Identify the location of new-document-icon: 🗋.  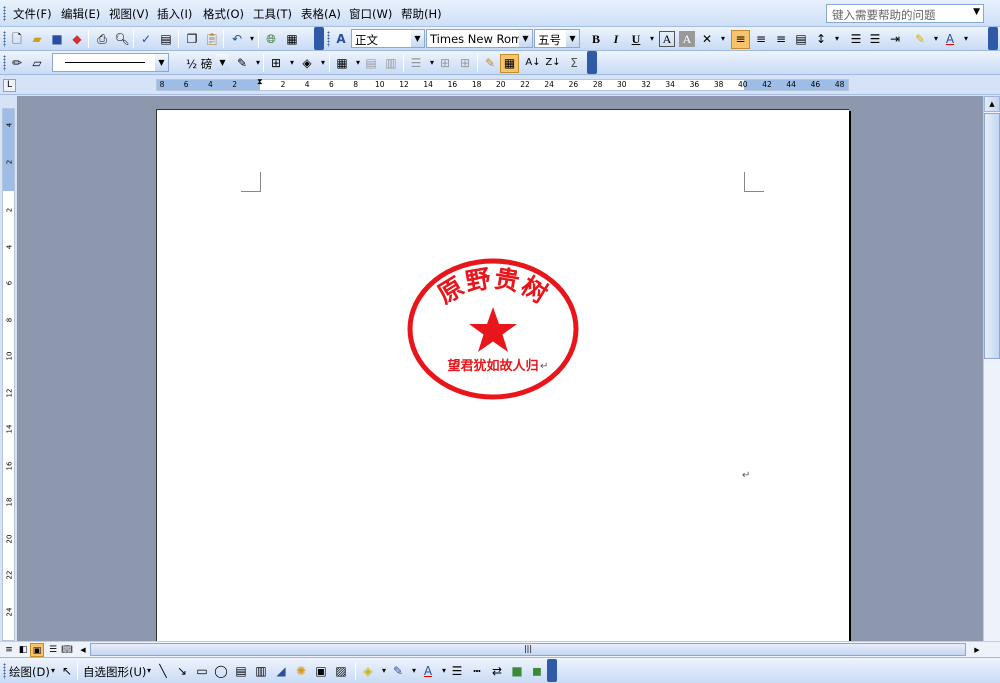
(17, 39).